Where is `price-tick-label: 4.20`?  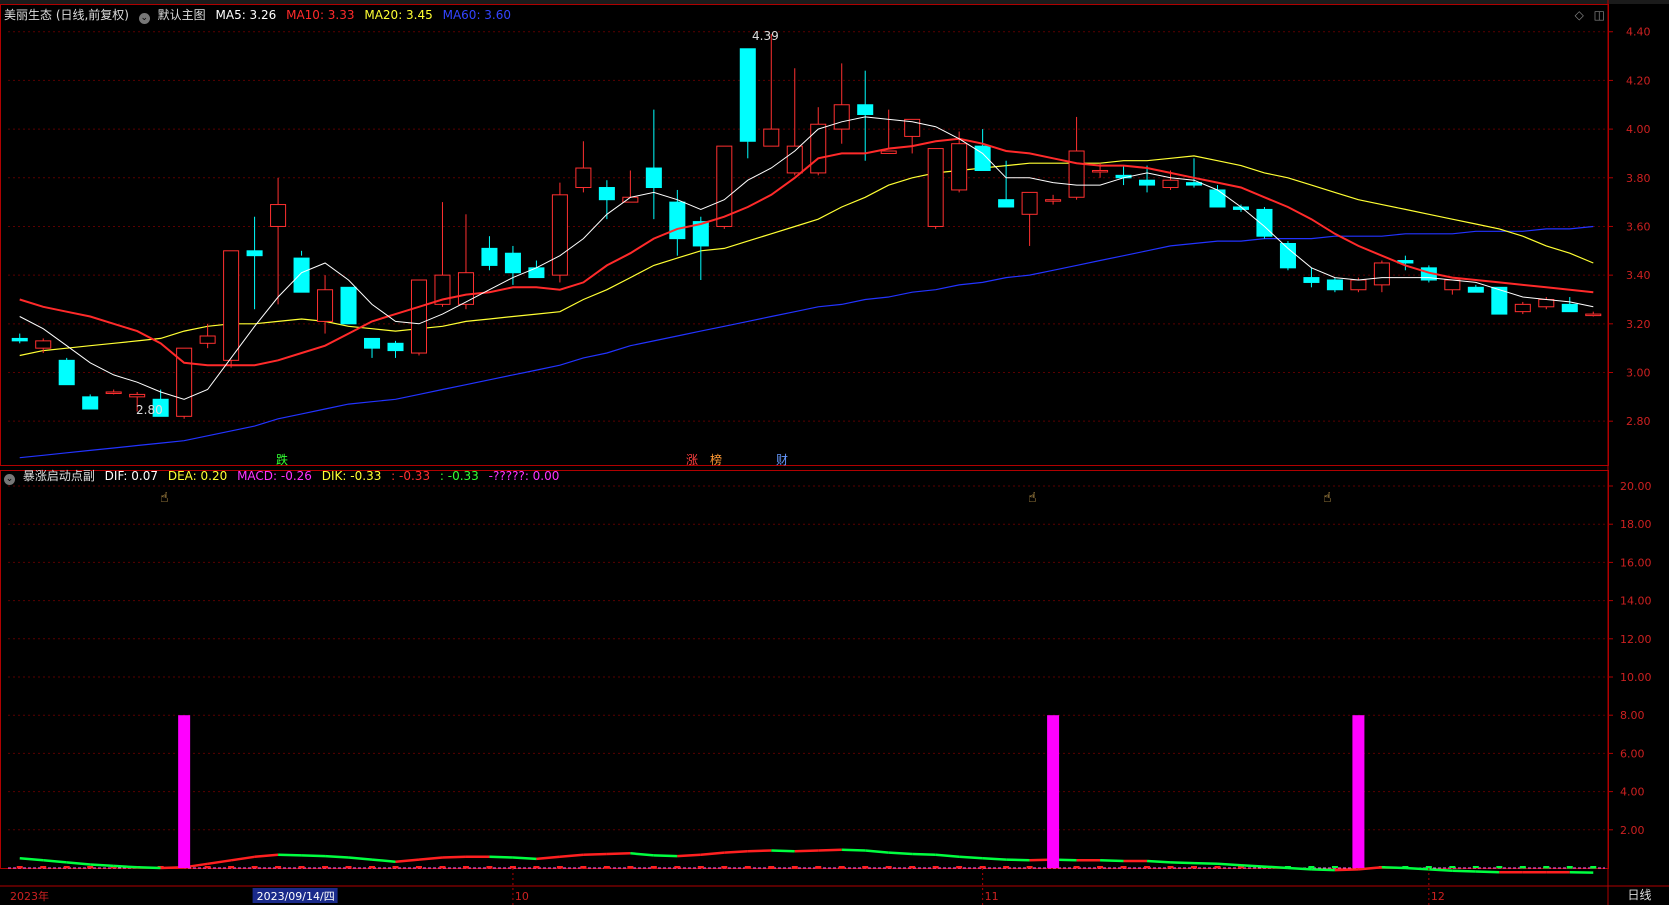
price-tick-label: 4.20 is located at coordinates (1638, 80).